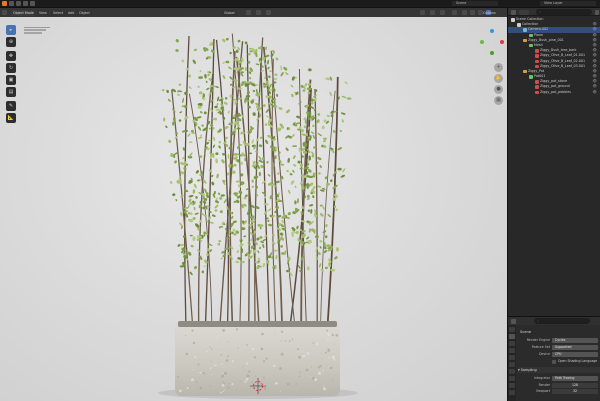  Describe the element at coordinates (475, 3) in the screenshot. I see `scene-selector: Scene` at that location.